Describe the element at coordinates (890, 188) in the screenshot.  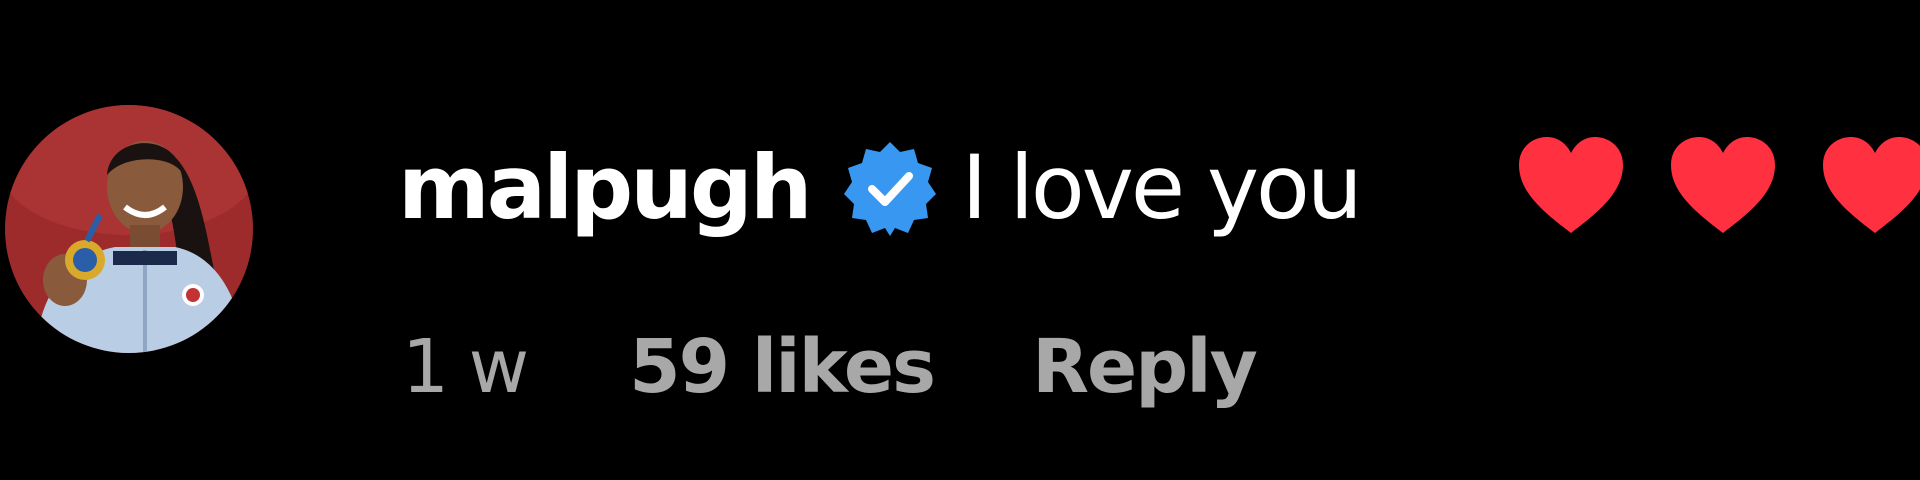
I see `verified-badge-icon` at that location.